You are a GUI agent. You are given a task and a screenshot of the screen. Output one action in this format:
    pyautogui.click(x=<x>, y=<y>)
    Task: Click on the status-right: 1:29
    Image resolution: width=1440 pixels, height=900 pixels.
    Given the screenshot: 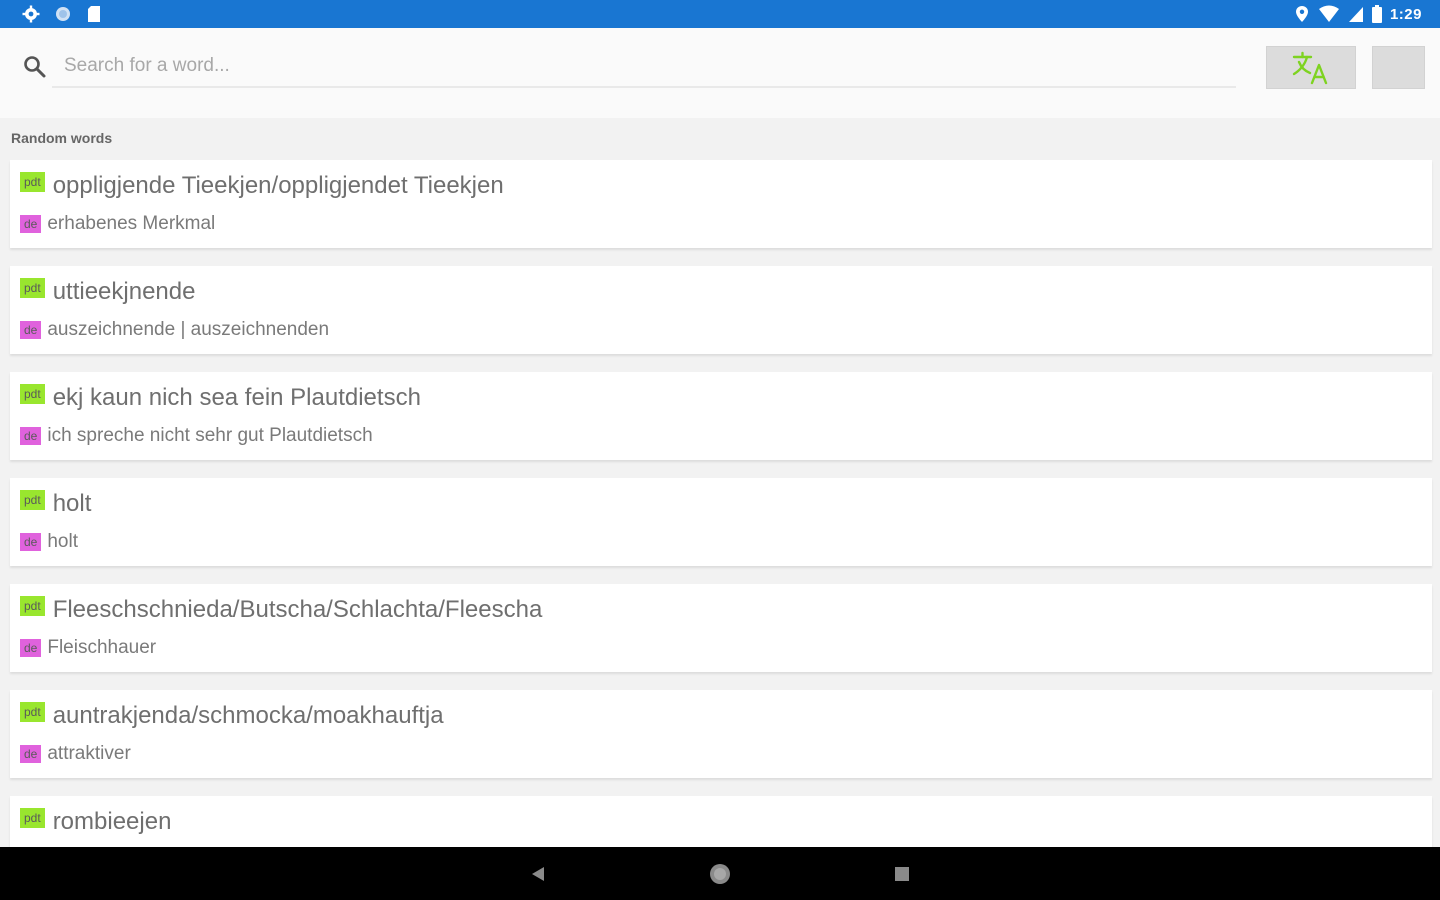 What is the action you would take?
    pyautogui.click(x=1358, y=14)
    